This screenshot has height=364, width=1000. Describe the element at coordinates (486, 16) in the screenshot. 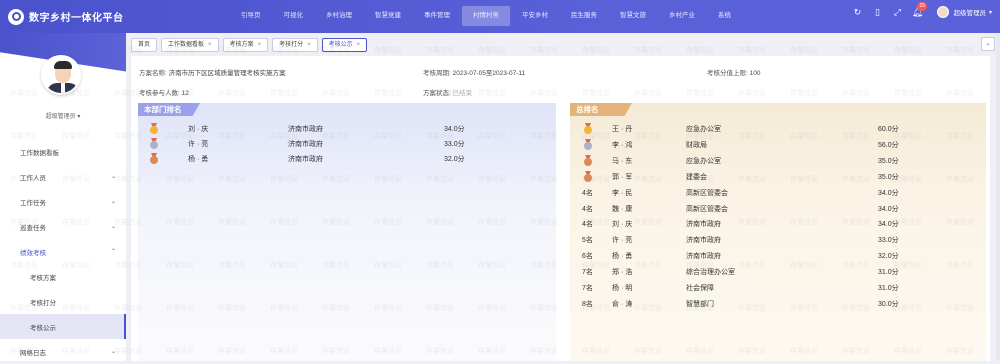

I see `nav-item: 村情村务` at that location.